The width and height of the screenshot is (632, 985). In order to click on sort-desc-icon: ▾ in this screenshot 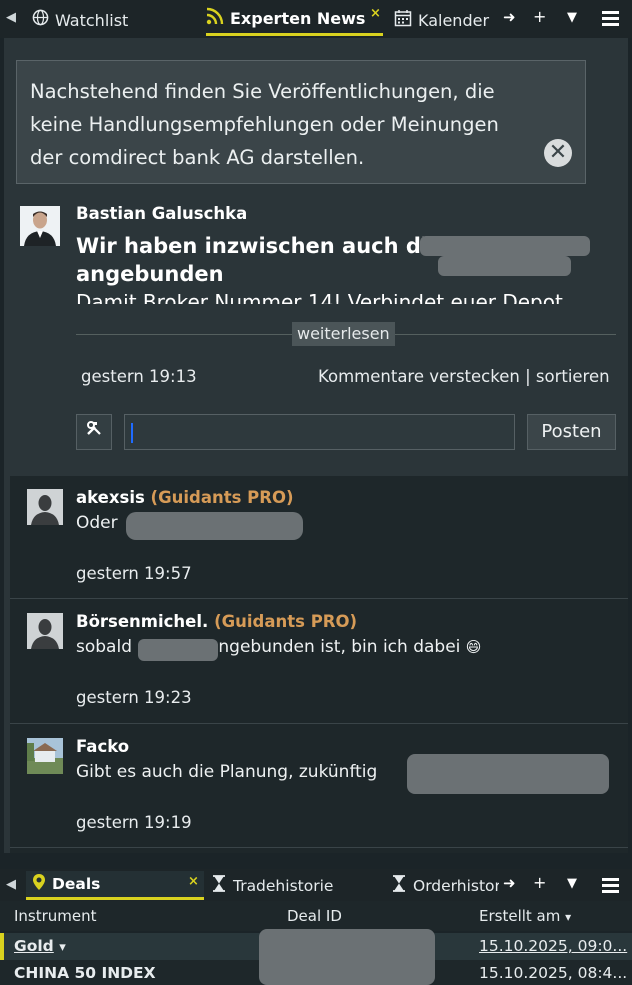, I will do `click(568, 917)`.